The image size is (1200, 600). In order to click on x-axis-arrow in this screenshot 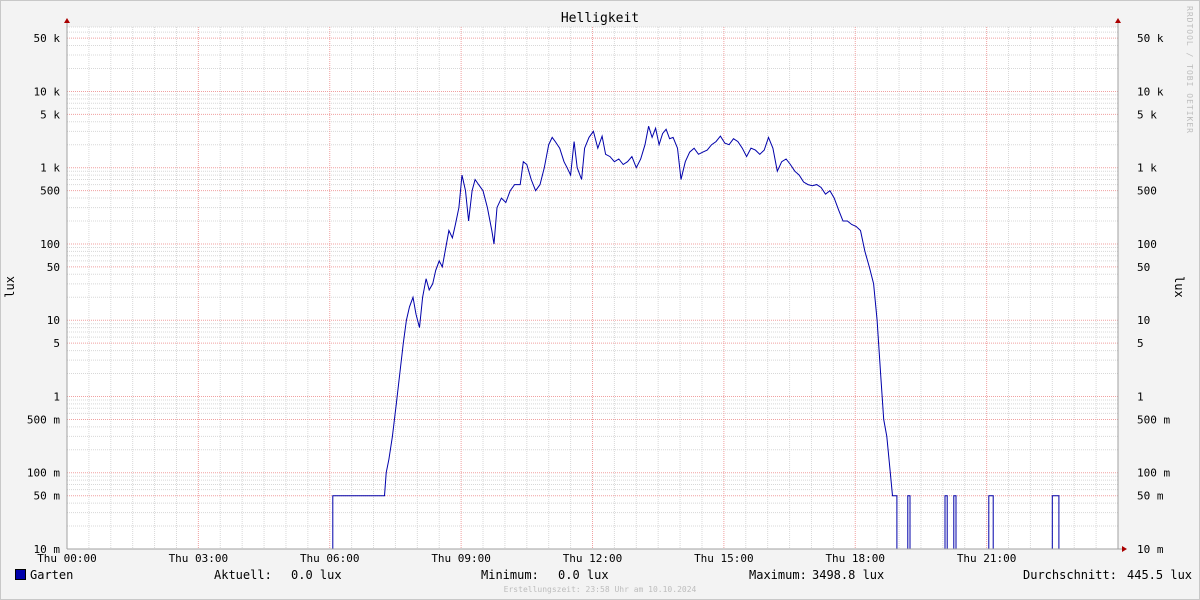, I will do `click(1124, 549)`.